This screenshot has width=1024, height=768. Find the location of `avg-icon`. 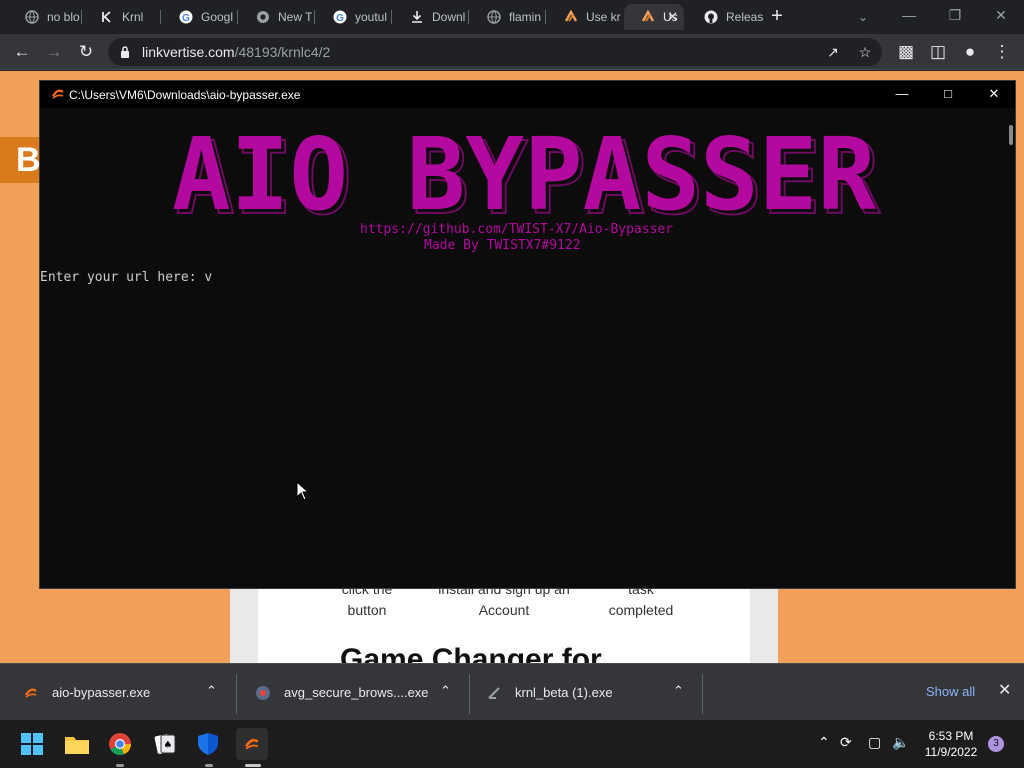

avg-icon is located at coordinates (263, 693).